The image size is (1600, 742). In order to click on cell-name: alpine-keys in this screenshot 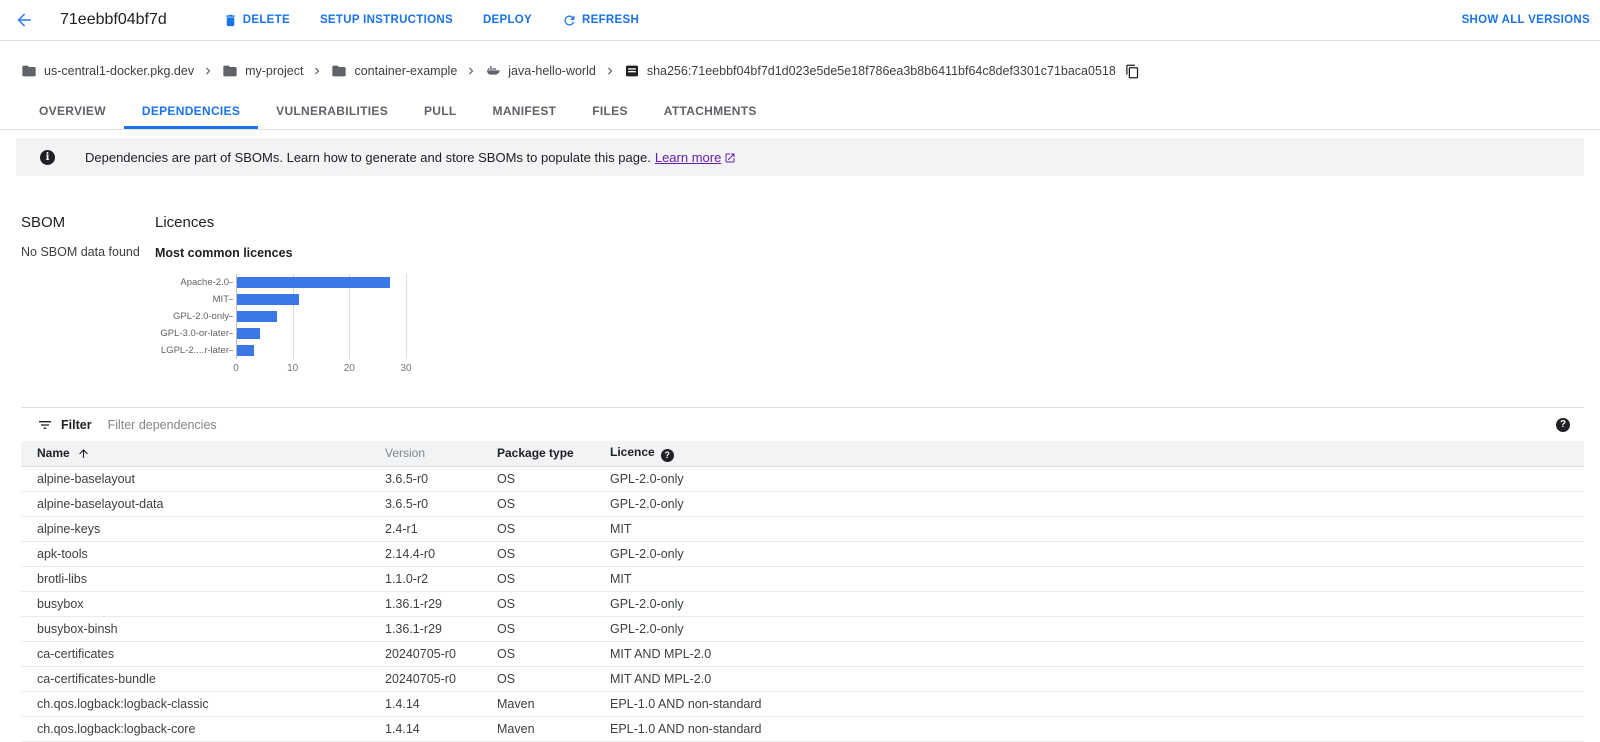, I will do `click(195, 529)`.